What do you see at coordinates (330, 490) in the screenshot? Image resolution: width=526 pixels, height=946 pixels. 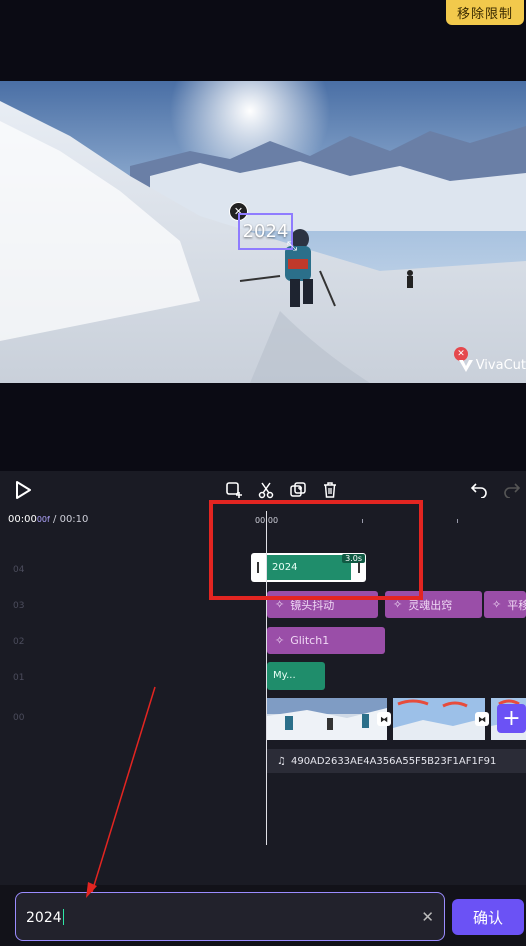 I see `delete-icon` at bounding box center [330, 490].